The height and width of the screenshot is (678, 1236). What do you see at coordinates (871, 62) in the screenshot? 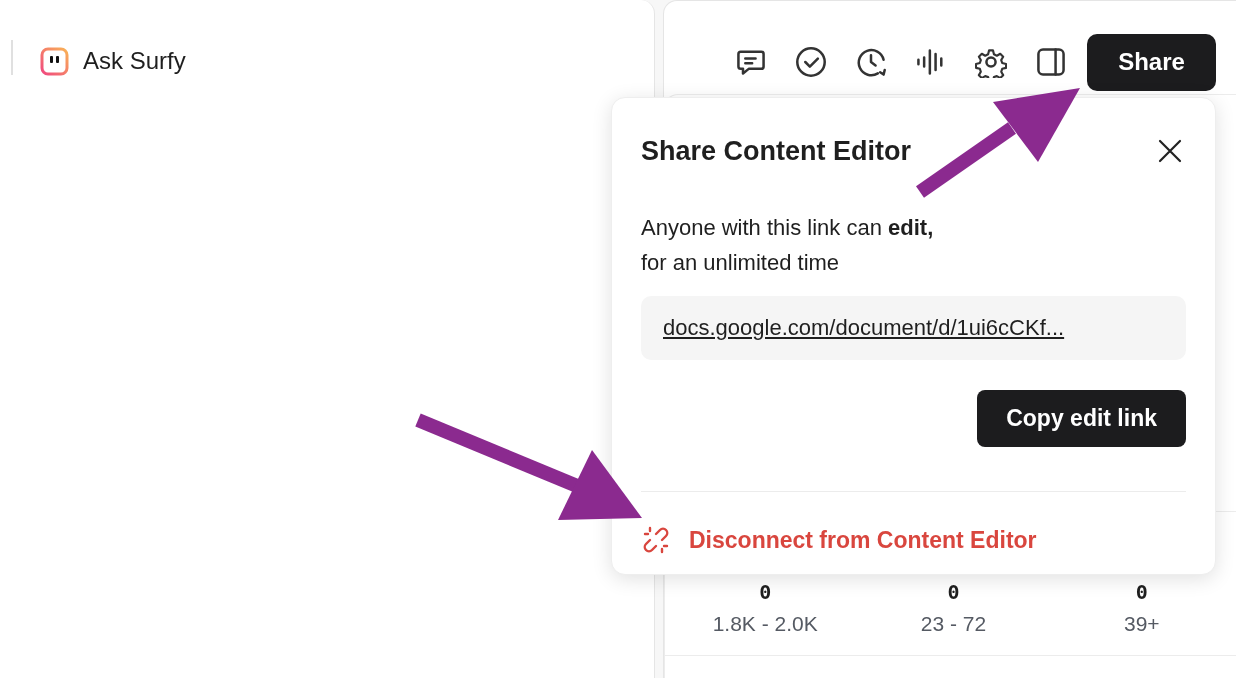
I see `clock-arrow-icon` at bounding box center [871, 62].